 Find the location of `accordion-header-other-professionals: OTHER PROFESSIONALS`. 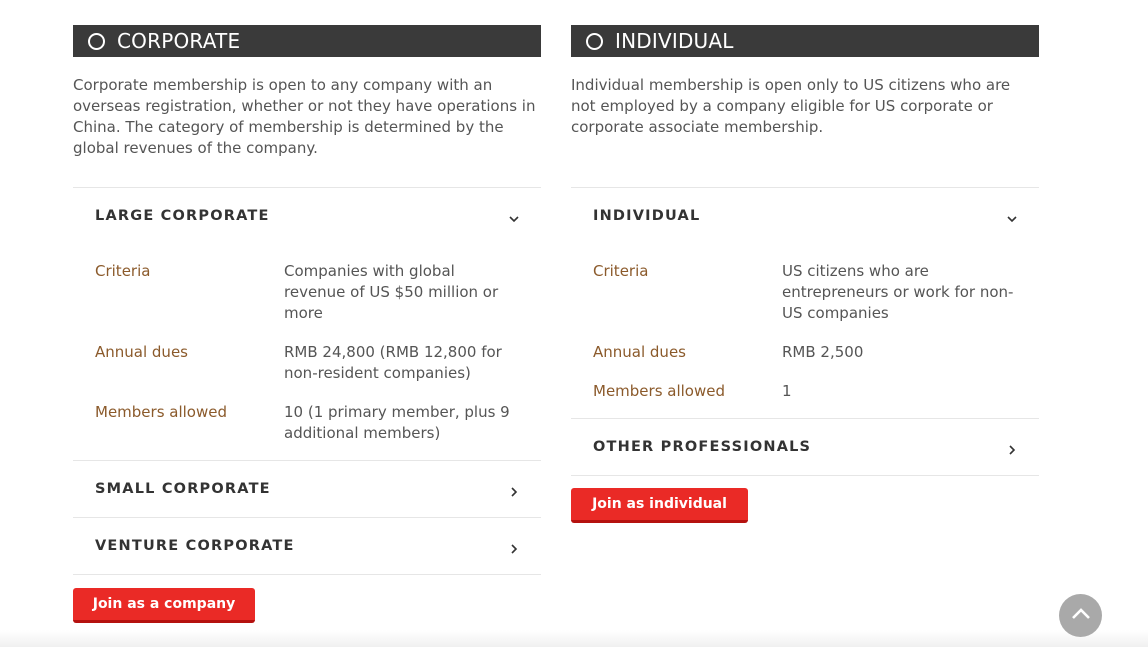

accordion-header-other-professionals: OTHER PROFESSIONALS is located at coordinates (805, 447).